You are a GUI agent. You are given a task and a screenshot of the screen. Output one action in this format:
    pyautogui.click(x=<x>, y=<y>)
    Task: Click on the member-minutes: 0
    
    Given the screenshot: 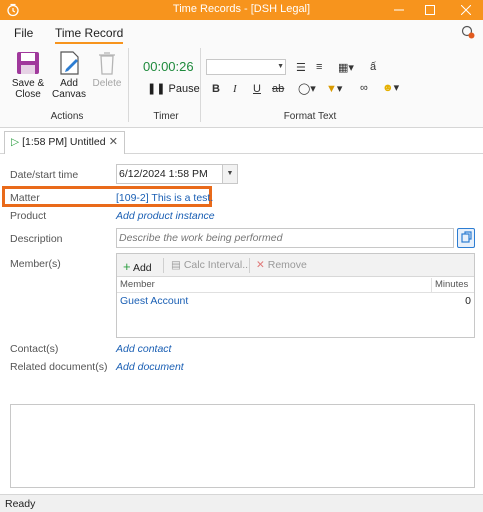 What is the action you would take?
    pyautogui.click(x=468, y=301)
    